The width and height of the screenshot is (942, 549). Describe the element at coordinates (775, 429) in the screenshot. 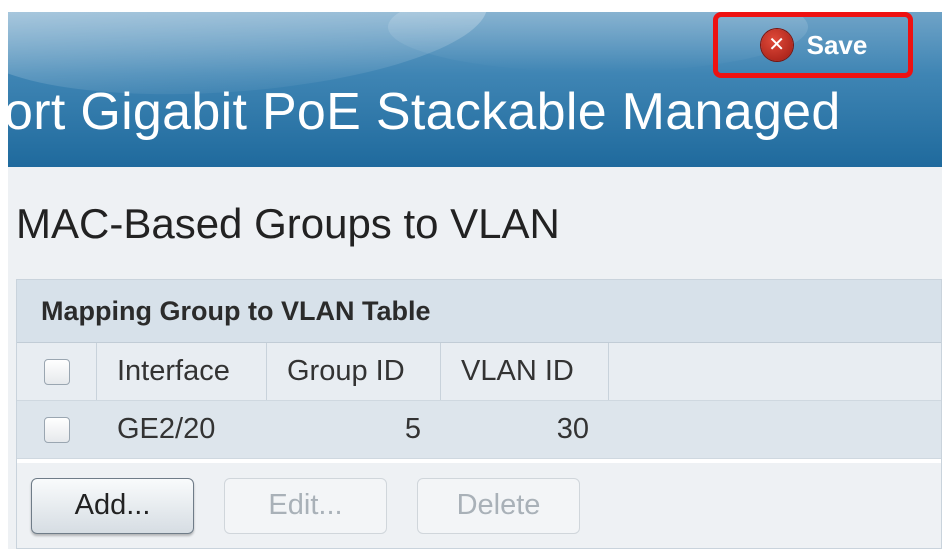

I see `row-filler` at that location.